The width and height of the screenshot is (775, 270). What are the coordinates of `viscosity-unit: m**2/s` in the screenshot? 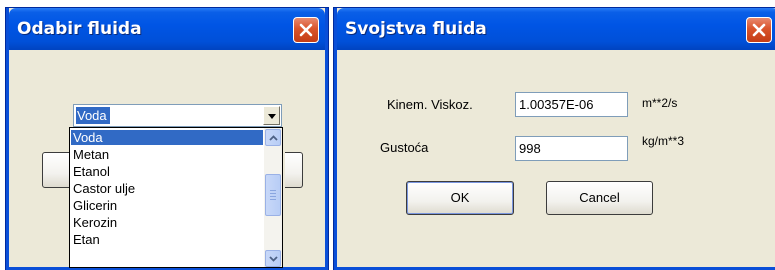 It's located at (660, 103).